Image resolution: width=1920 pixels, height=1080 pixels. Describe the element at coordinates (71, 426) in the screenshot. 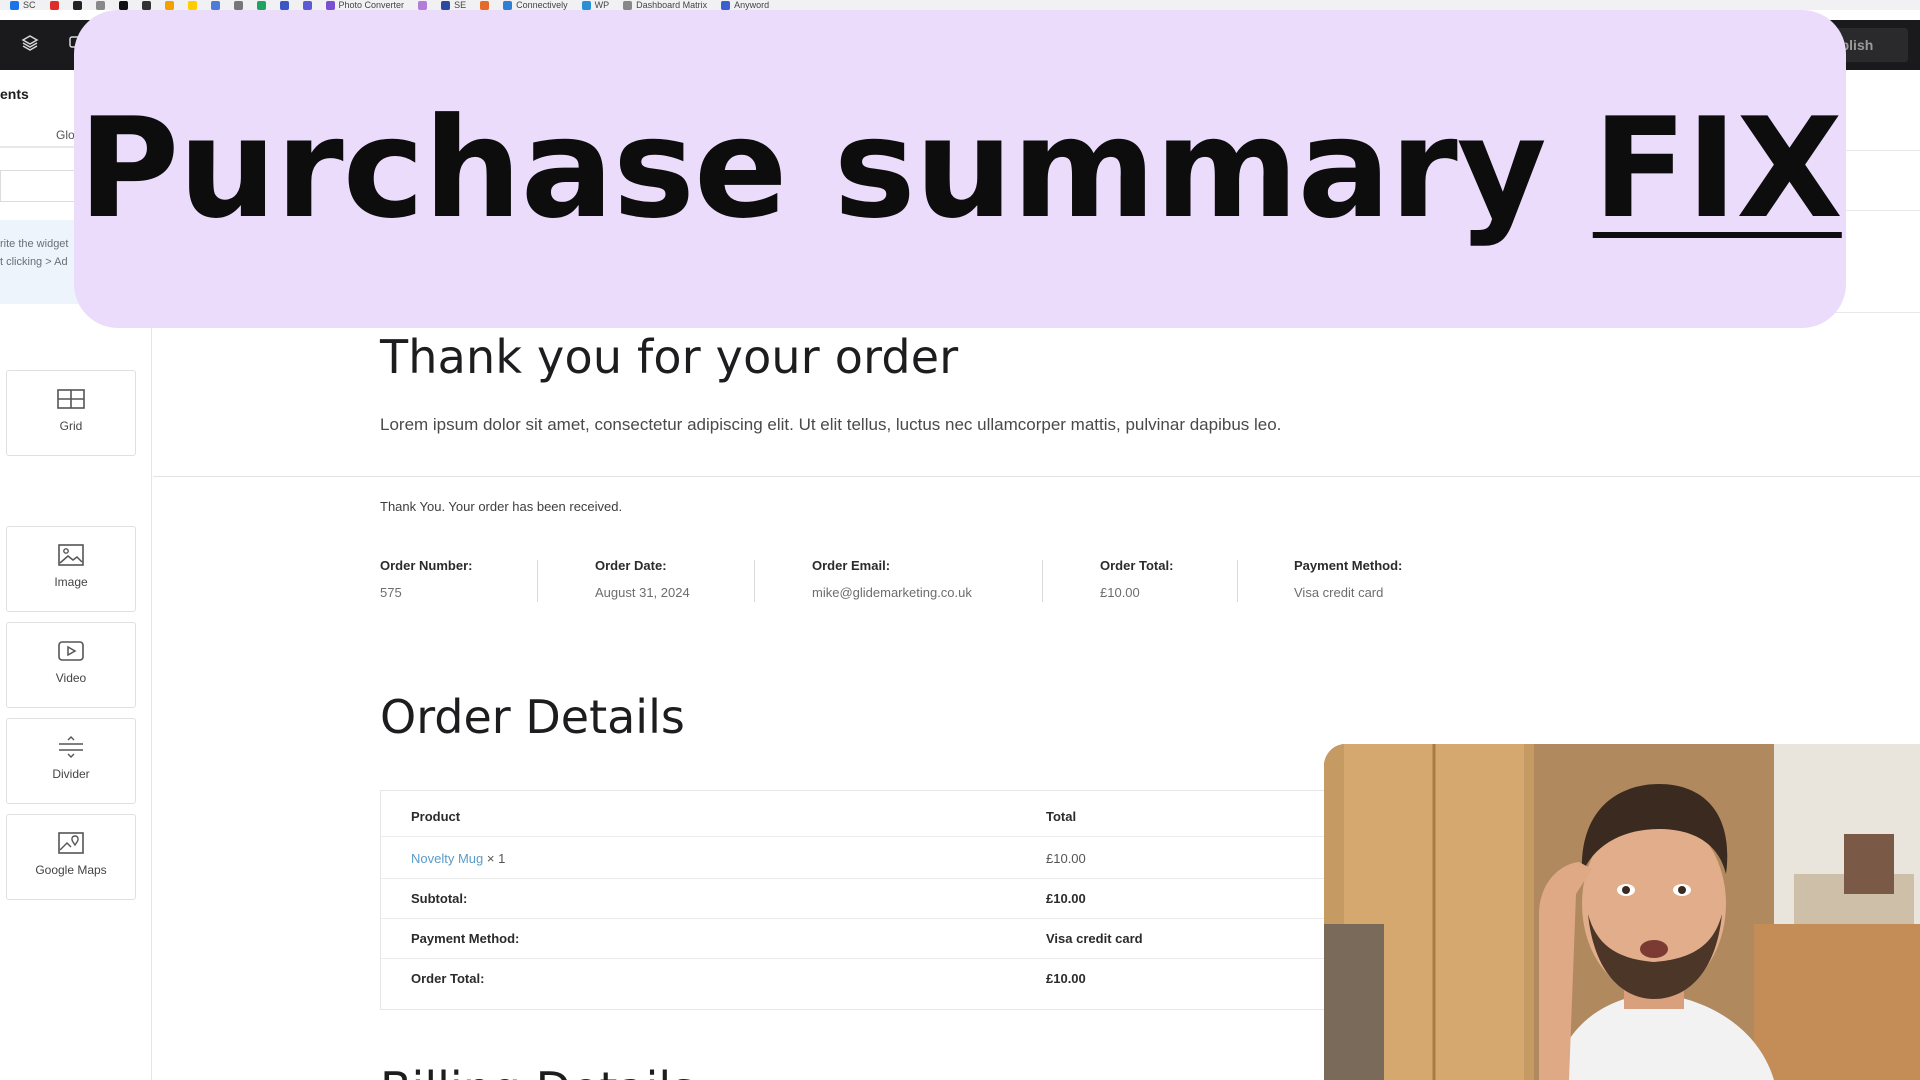

I see `widget-label: Grid` at that location.